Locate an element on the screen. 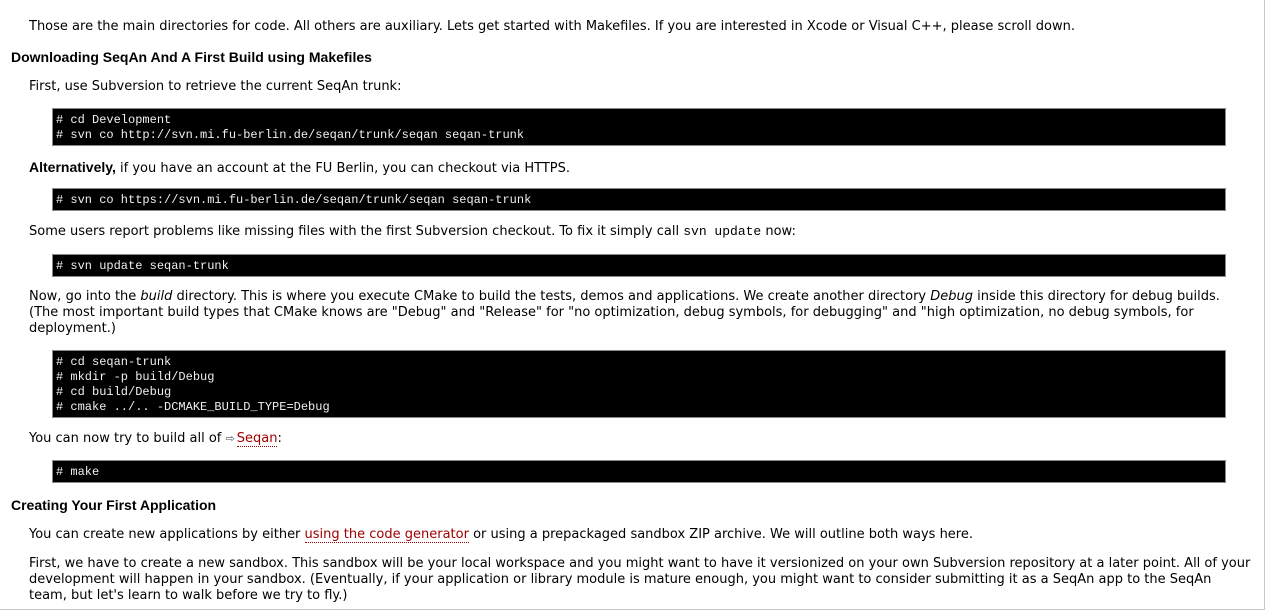  code-block-make: # make is located at coordinates (639, 471).